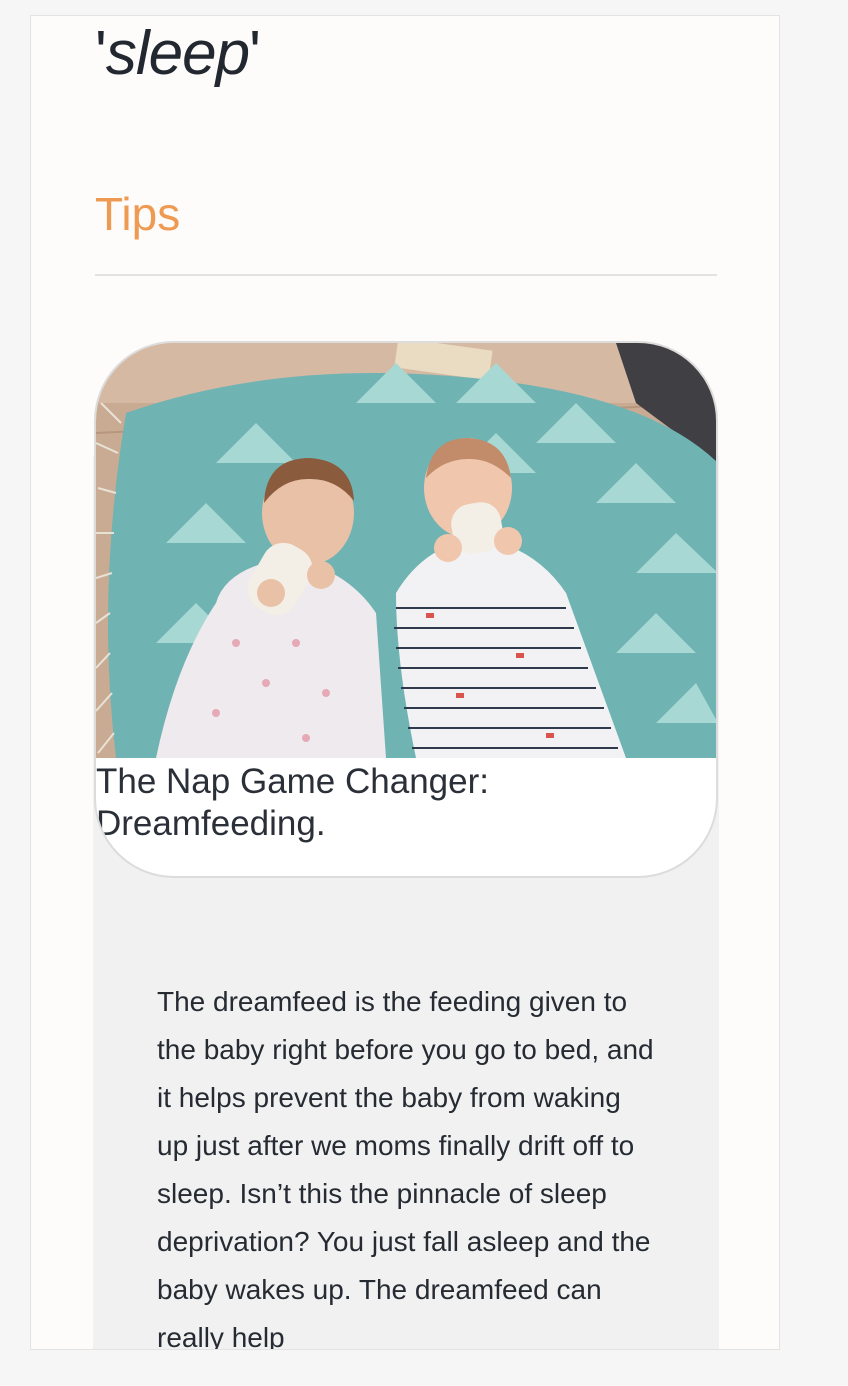 Image resolution: width=848 pixels, height=1386 pixels. Describe the element at coordinates (396, 803) in the screenshot. I see `article-title: The Nap Game Changer: Dreamfeeding.` at that location.